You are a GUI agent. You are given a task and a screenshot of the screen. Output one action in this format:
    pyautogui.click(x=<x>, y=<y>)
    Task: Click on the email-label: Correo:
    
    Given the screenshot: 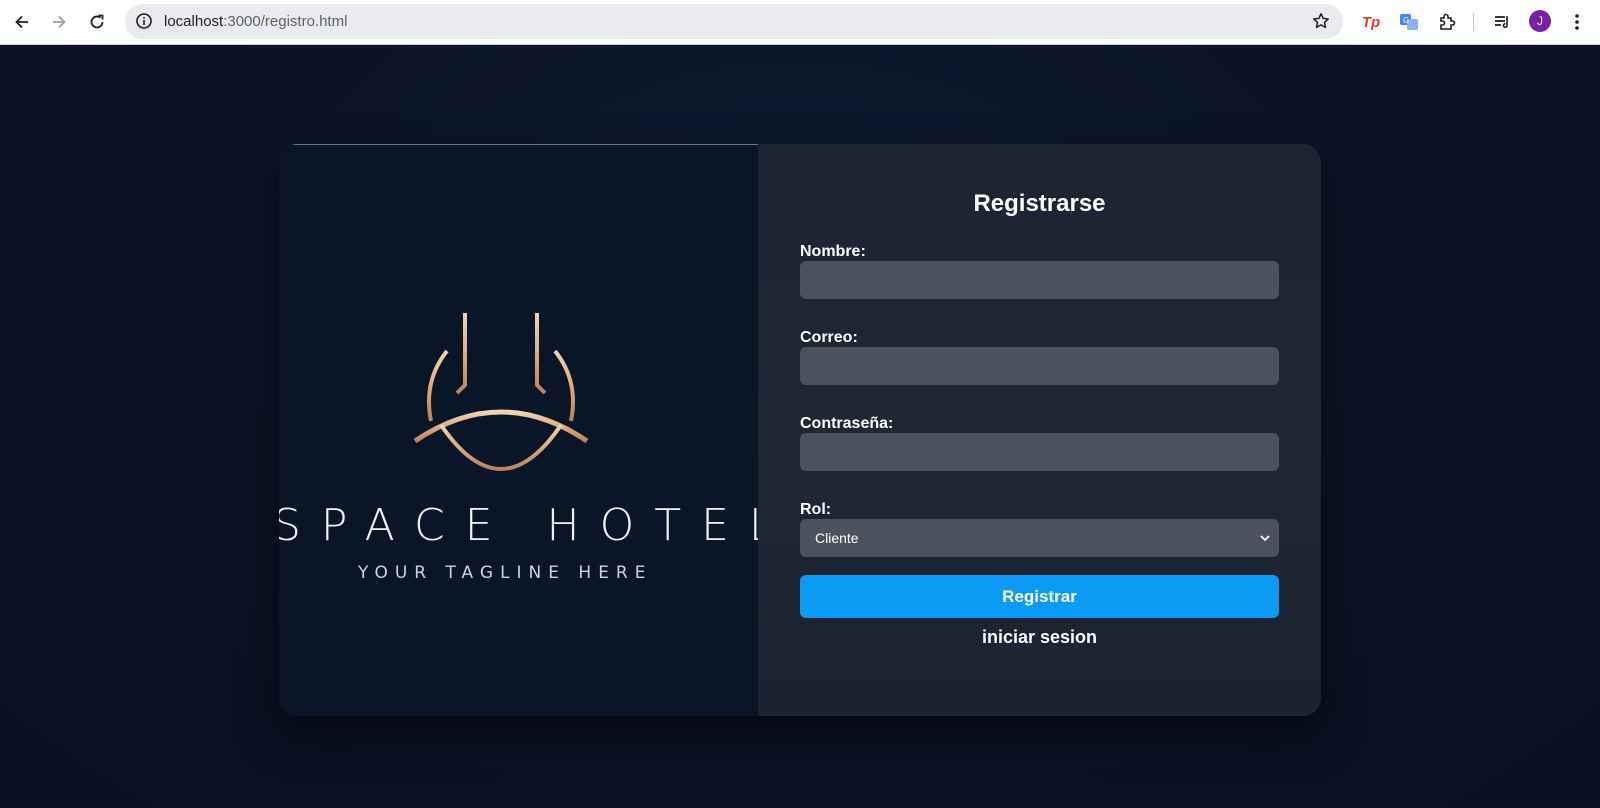 What is the action you would take?
    pyautogui.click(x=829, y=337)
    